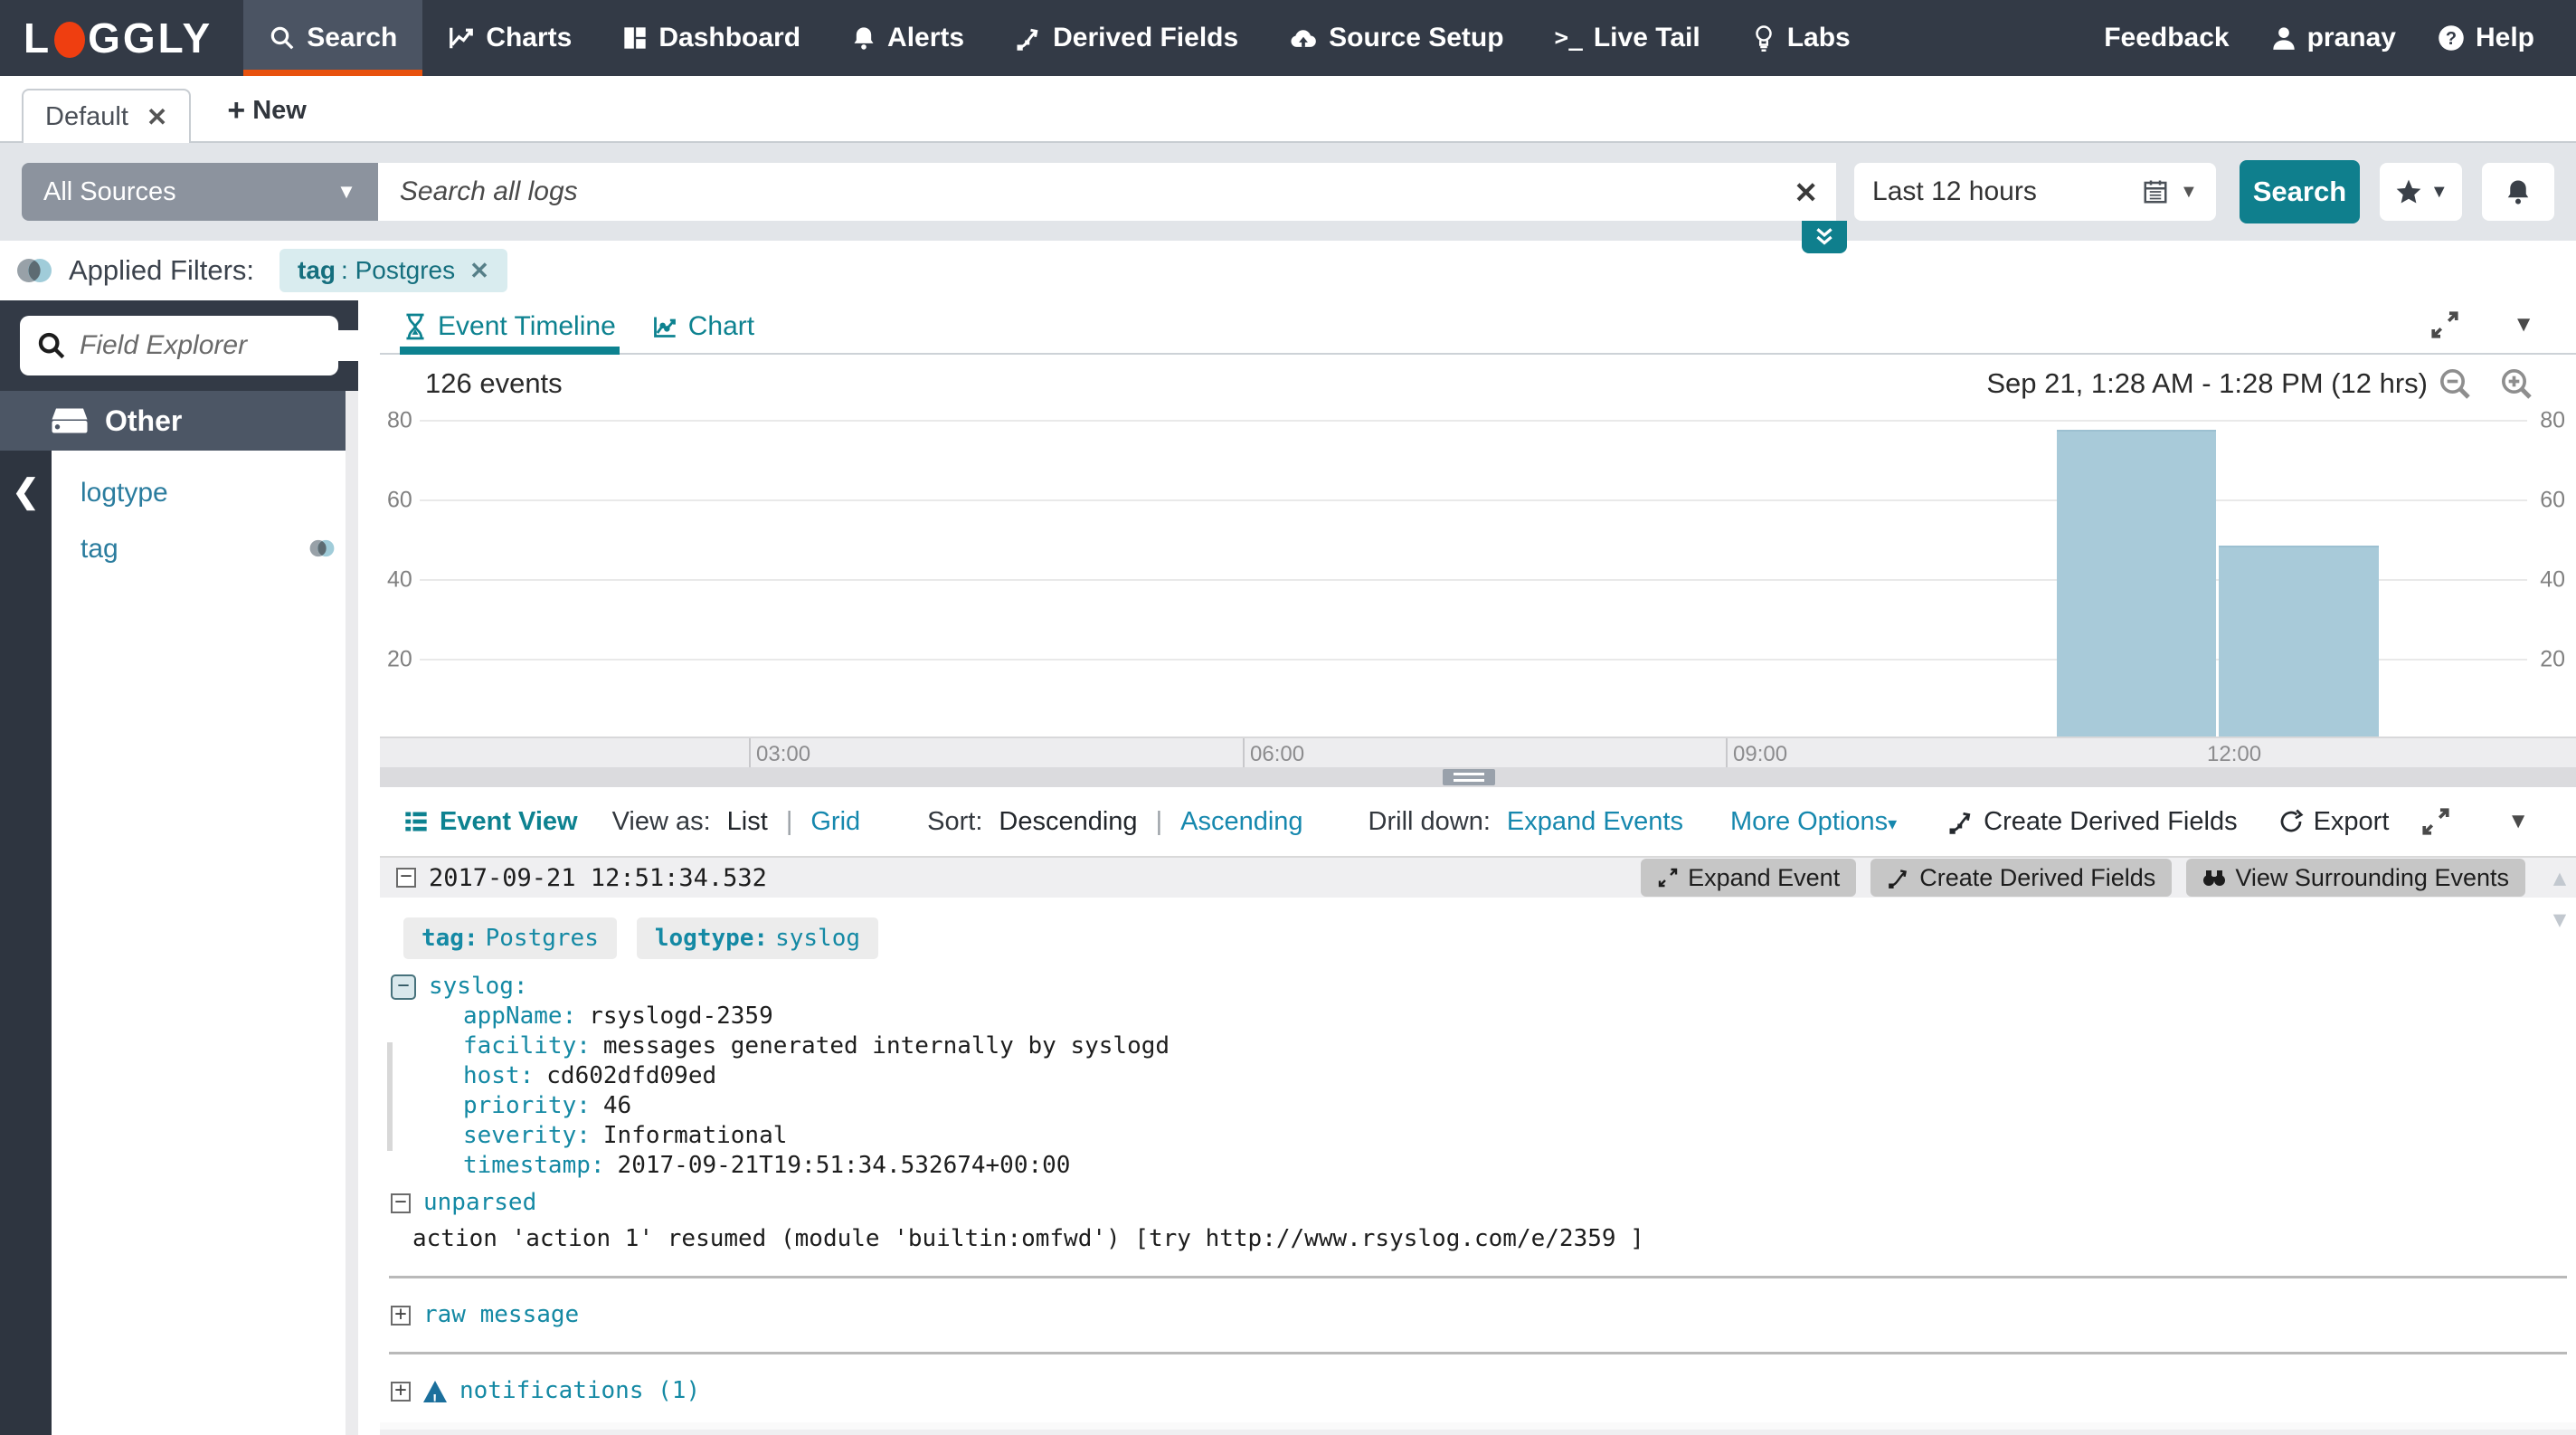  I want to click on export-button: Export, so click(2333, 822).